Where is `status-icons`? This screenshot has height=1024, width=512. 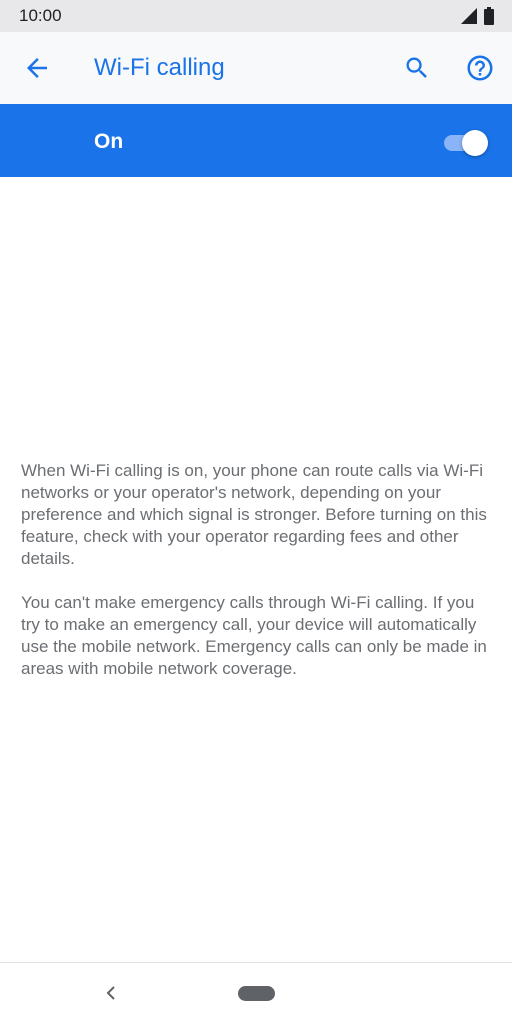
status-icons is located at coordinates (477, 16).